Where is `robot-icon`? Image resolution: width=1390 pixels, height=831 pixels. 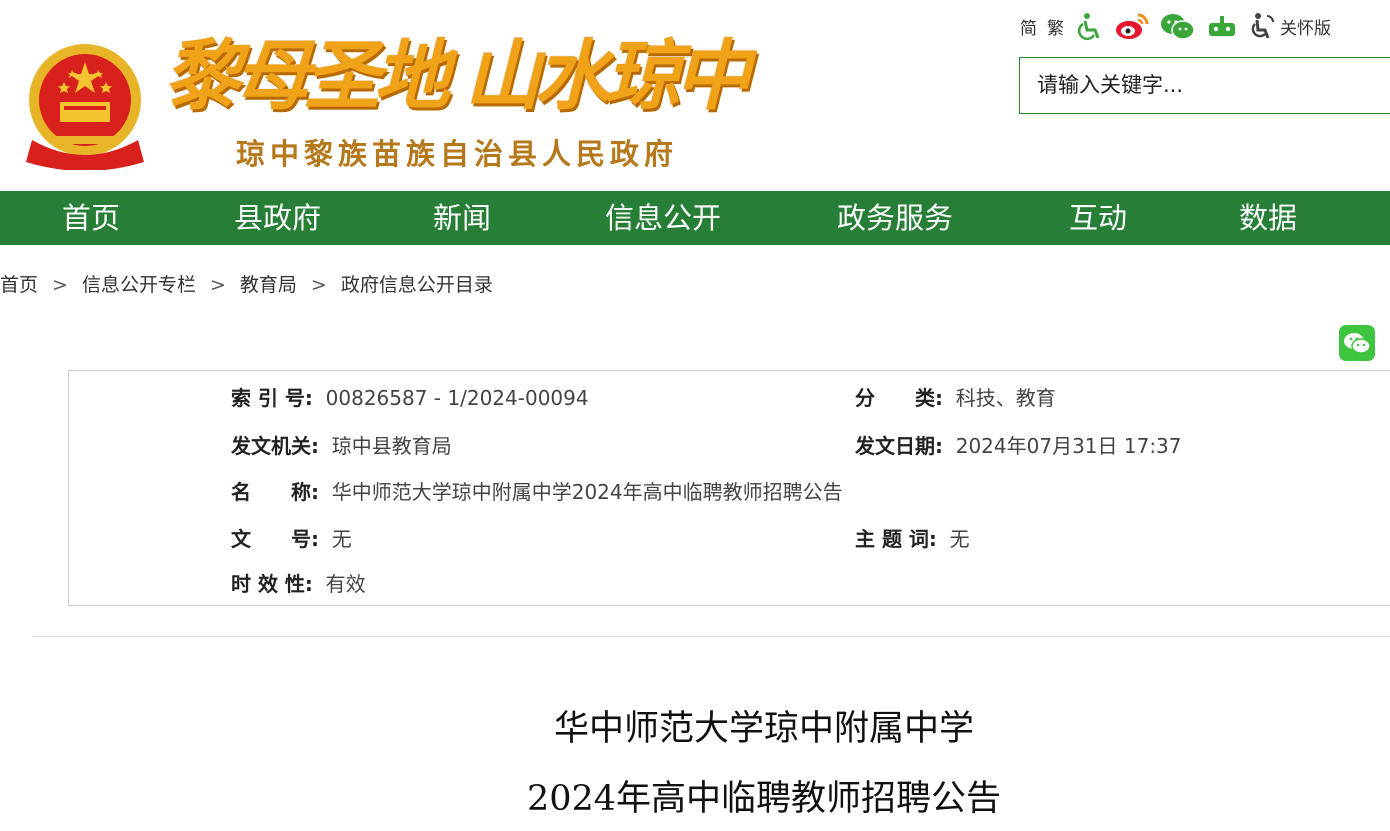 robot-icon is located at coordinates (1222, 26).